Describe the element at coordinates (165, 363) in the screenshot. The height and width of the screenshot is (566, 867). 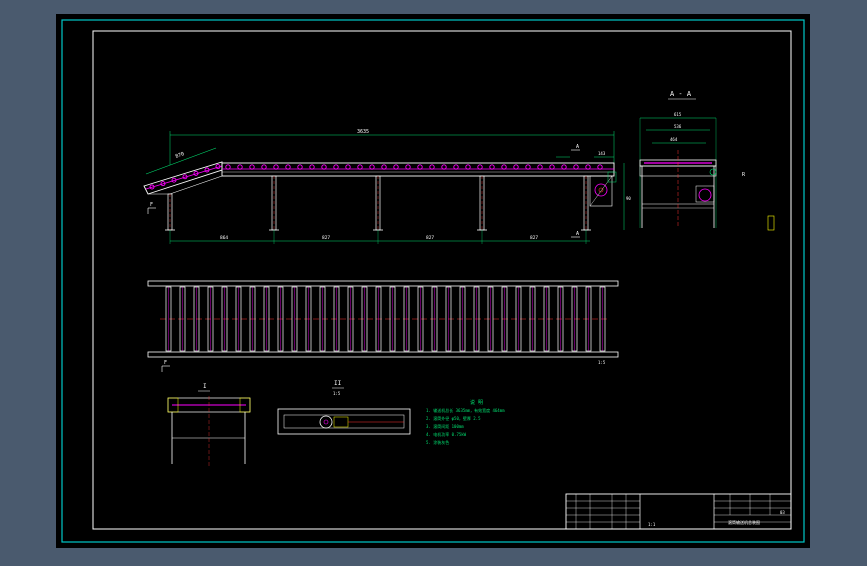
I see `top-view-label: F` at that location.